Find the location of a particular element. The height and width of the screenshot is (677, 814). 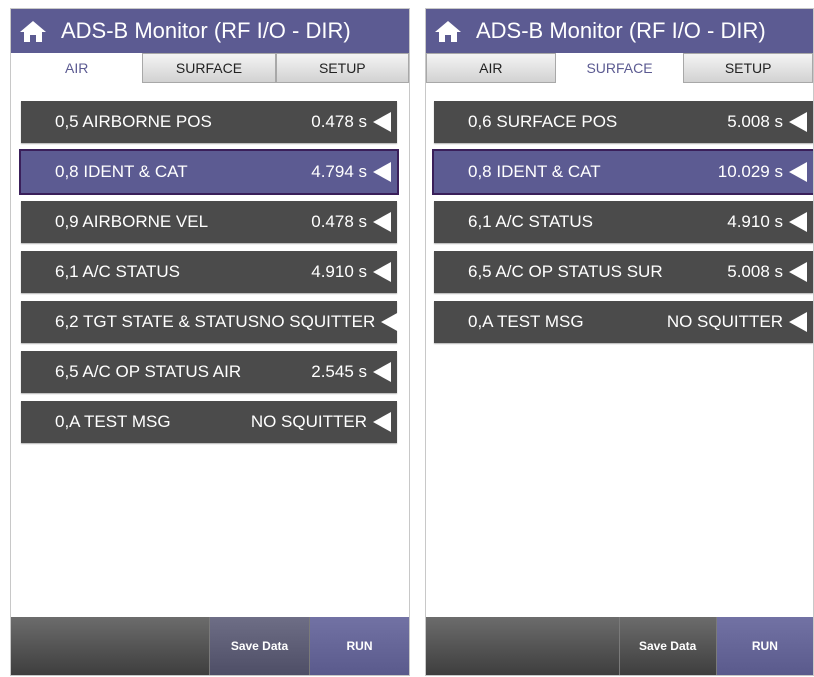

message-interval: 10.029 s is located at coordinates (750, 171).